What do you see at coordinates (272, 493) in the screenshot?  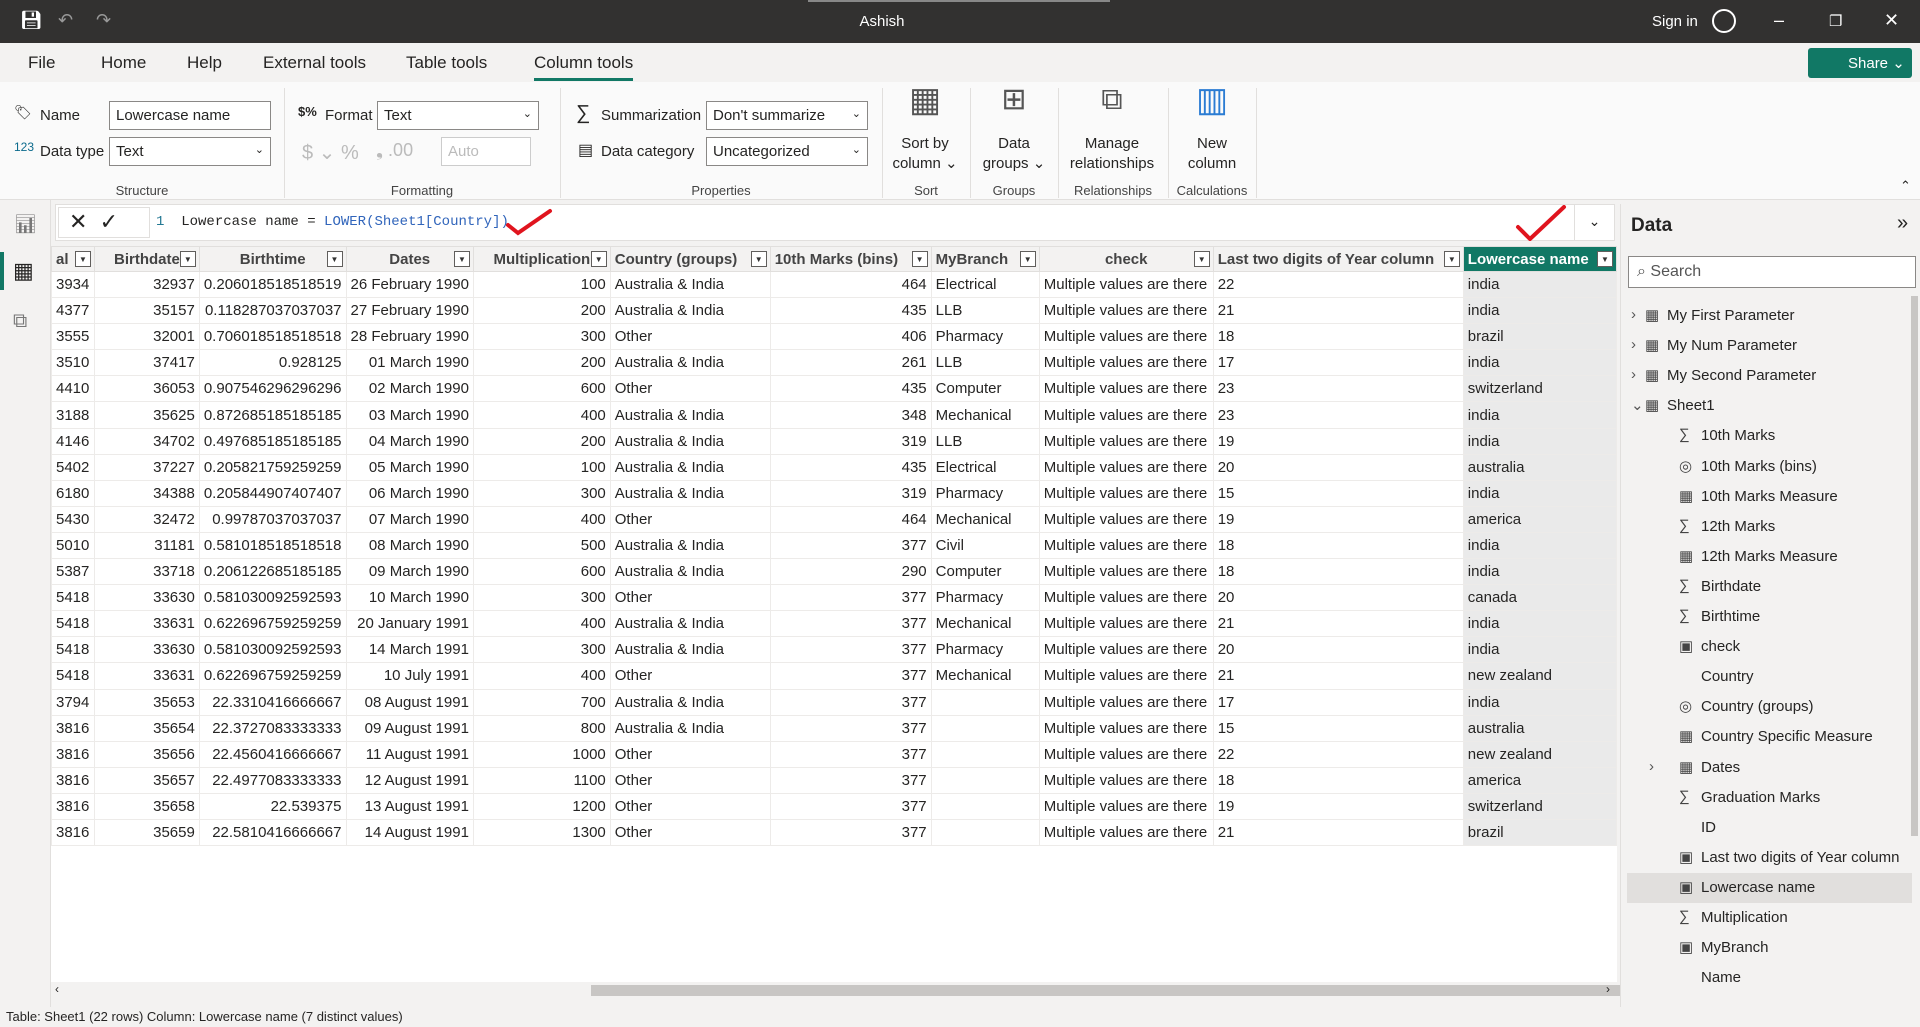 I see `table-cell: 0.205844907407407` at bounding box center [272, 493].